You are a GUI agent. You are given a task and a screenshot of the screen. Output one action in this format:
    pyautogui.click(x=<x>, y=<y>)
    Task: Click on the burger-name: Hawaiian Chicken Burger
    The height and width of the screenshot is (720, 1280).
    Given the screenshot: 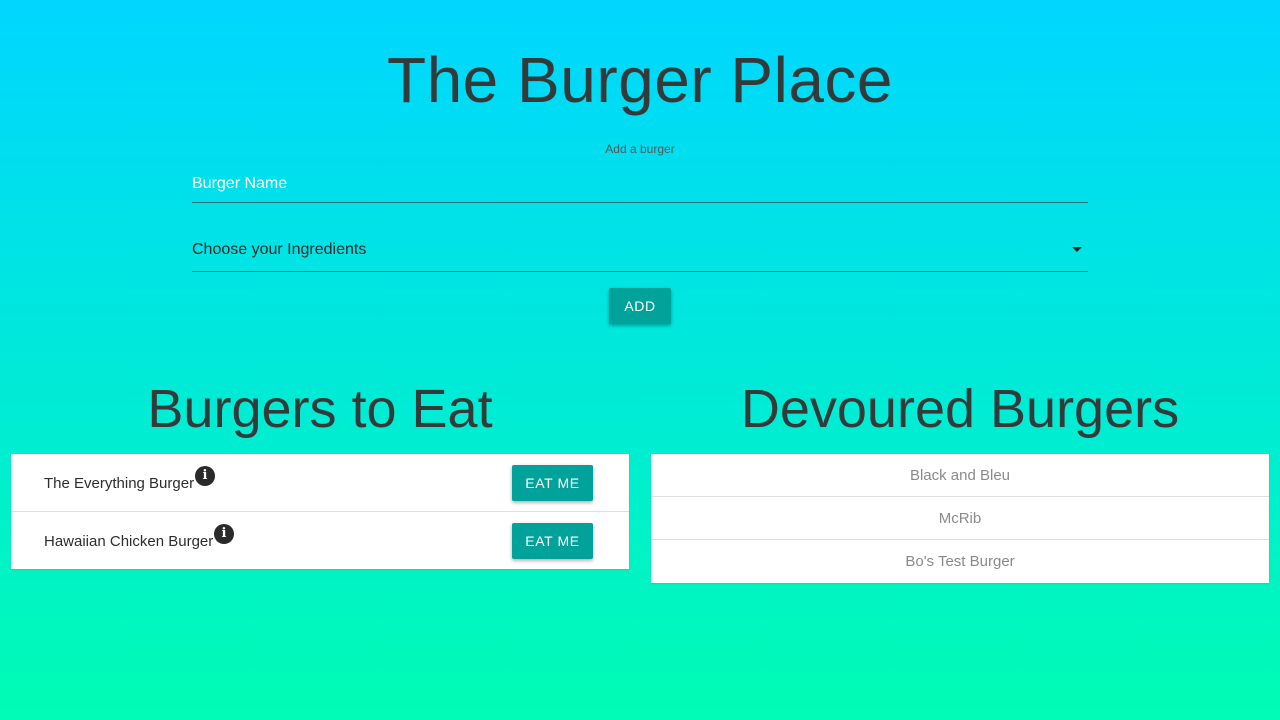 What is the action you would take?
    pyautogui.click(x=129, y=541)
    